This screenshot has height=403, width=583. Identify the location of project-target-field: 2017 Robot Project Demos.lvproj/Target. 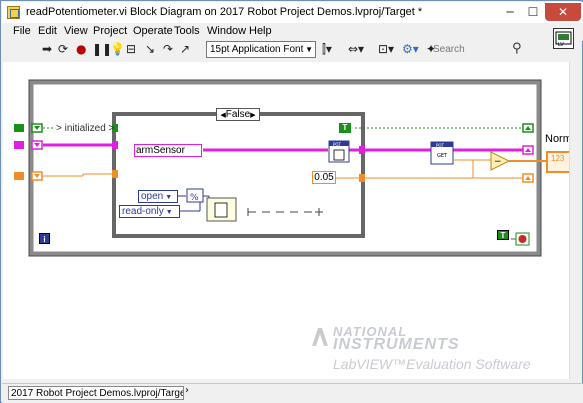
(96, 393).